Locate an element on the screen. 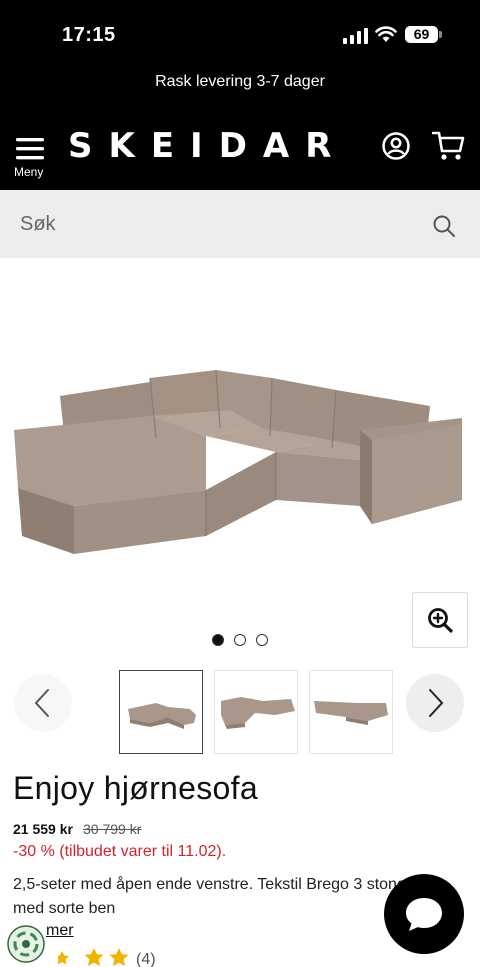 Image resolution: width=480 pixels, height=967 pixels. read-more-link: mer is located at coordinates (60, 931).